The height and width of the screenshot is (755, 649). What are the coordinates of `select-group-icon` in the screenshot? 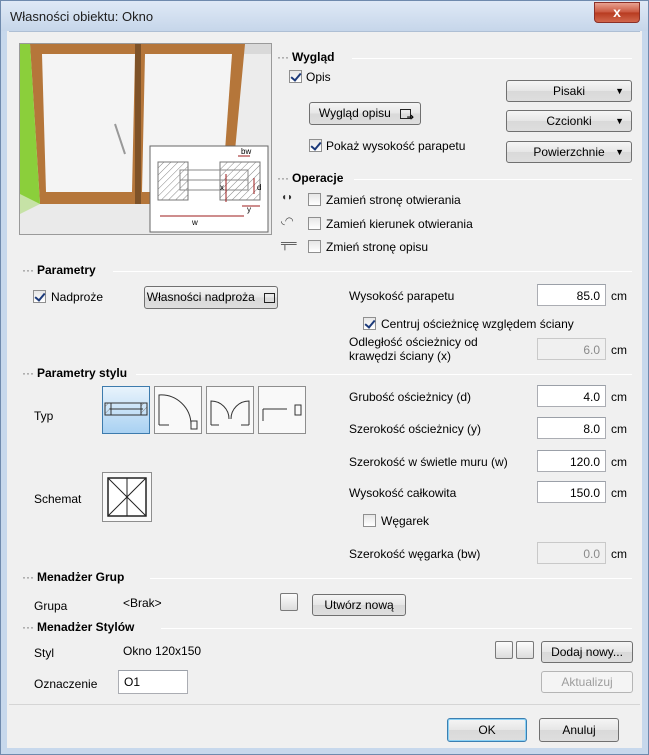 It's located at (289, 602).